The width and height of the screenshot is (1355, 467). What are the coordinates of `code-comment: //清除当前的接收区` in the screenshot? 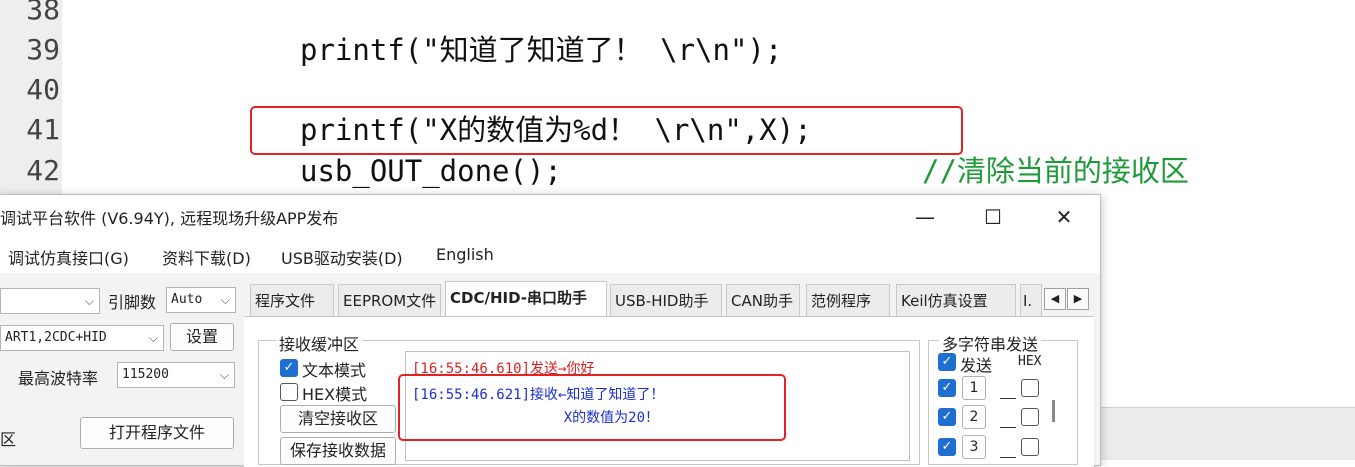 It's located at (1055, 171).